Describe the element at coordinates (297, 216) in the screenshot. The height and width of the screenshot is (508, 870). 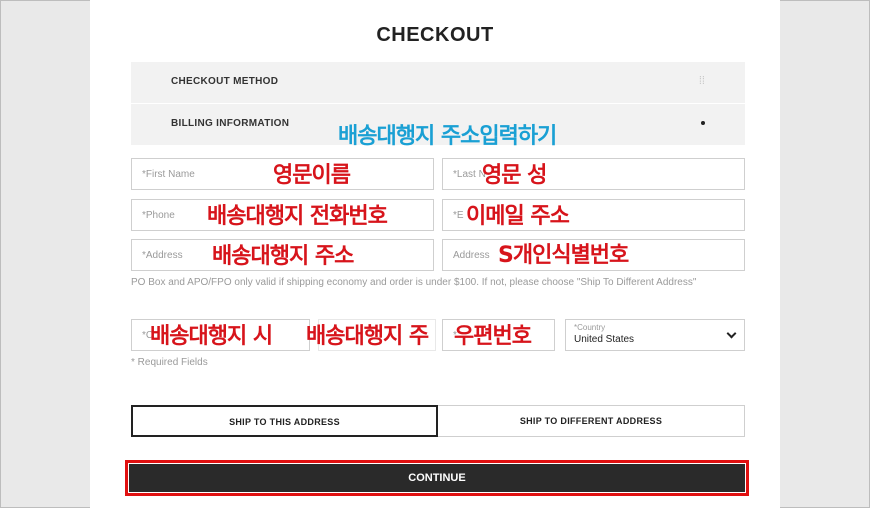
I see `phone-annotation: 배송대행지 전화번호` at that location.